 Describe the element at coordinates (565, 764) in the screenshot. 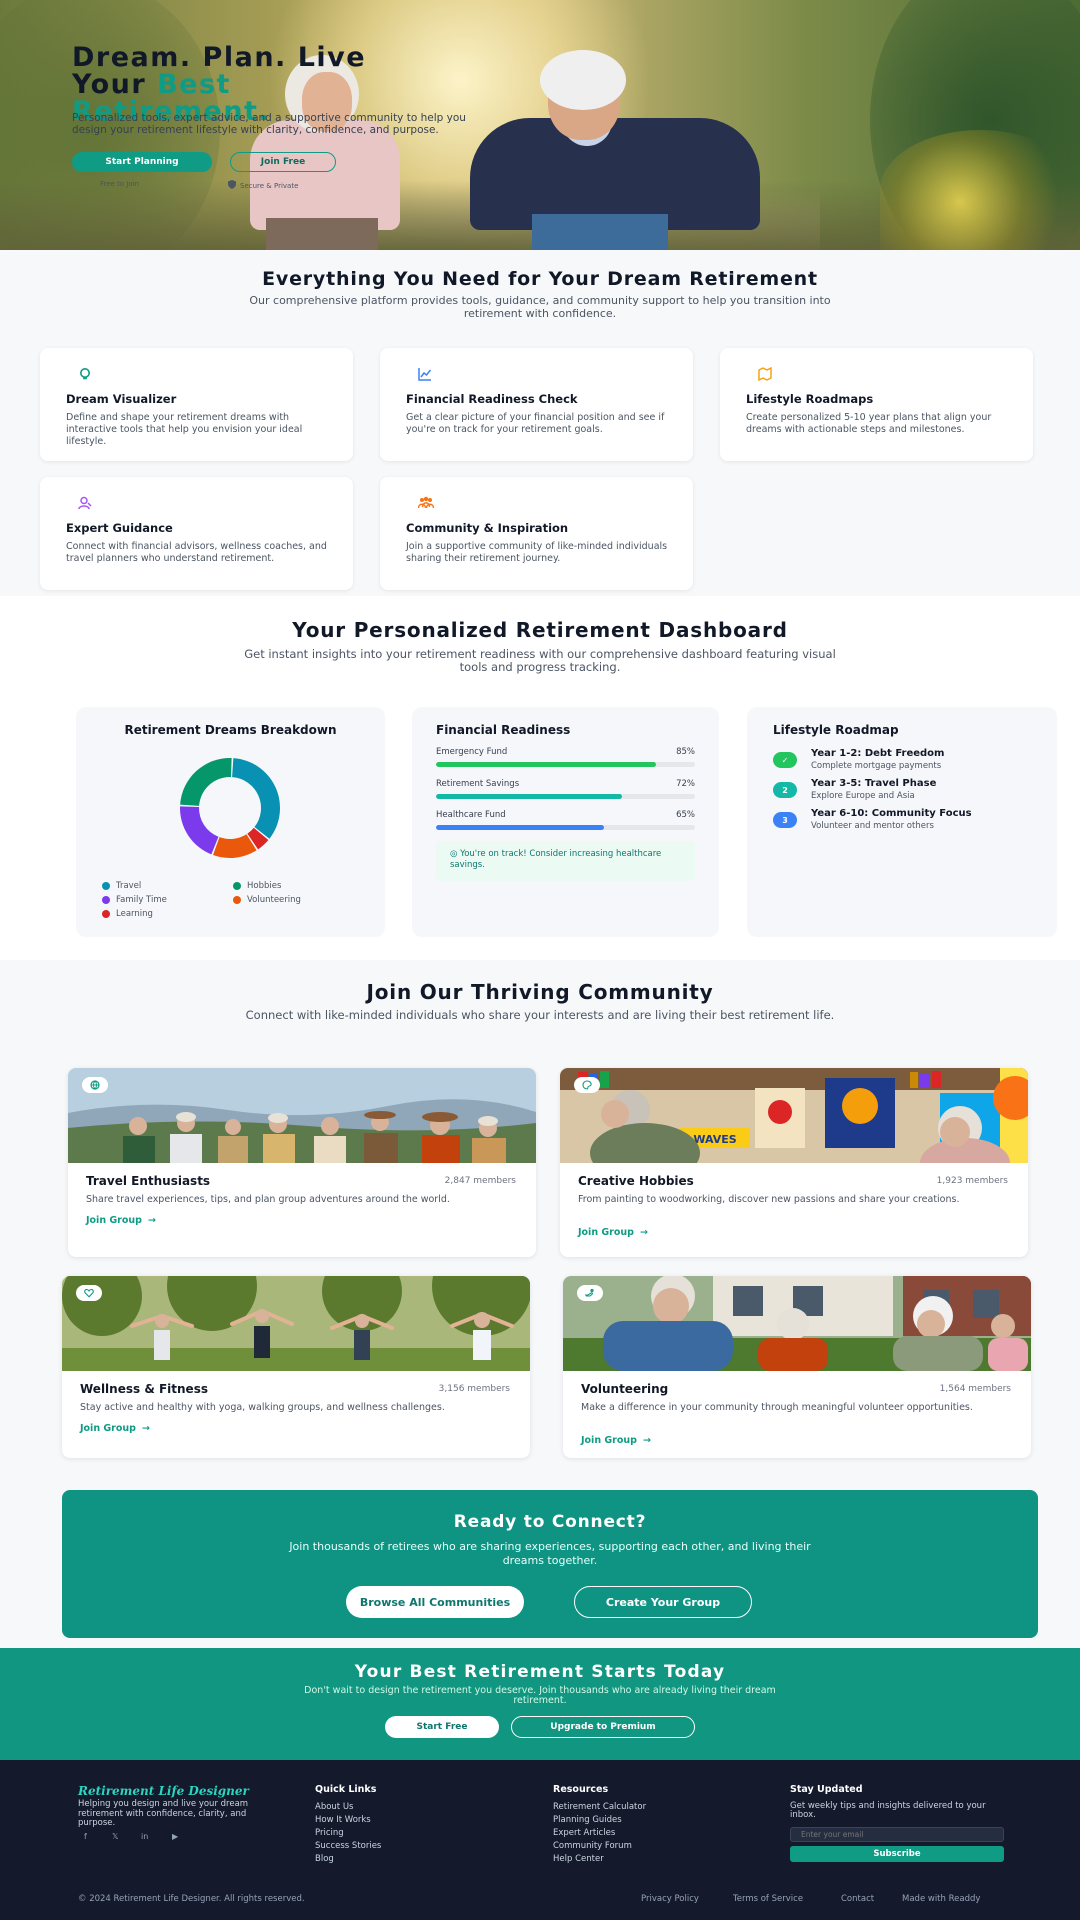

I see `emergency-fund-bar` at that location.